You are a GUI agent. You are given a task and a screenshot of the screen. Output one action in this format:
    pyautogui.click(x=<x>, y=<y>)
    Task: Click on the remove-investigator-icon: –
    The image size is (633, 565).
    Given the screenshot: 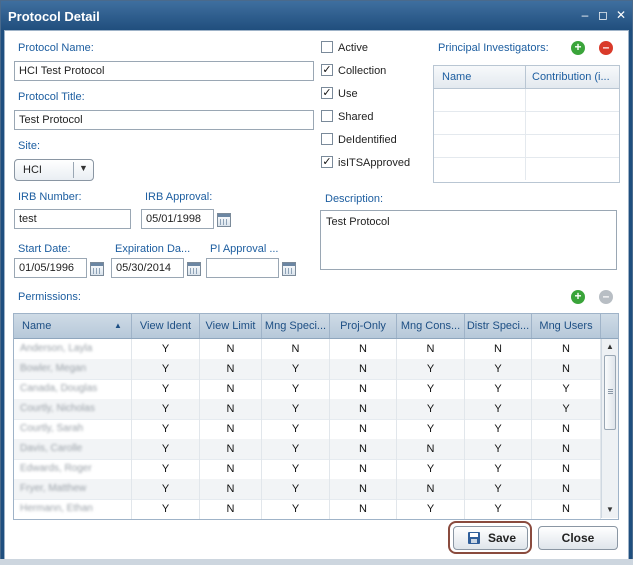 What is the action you would take?
    pyautogui.click(x=606, y=48)
    